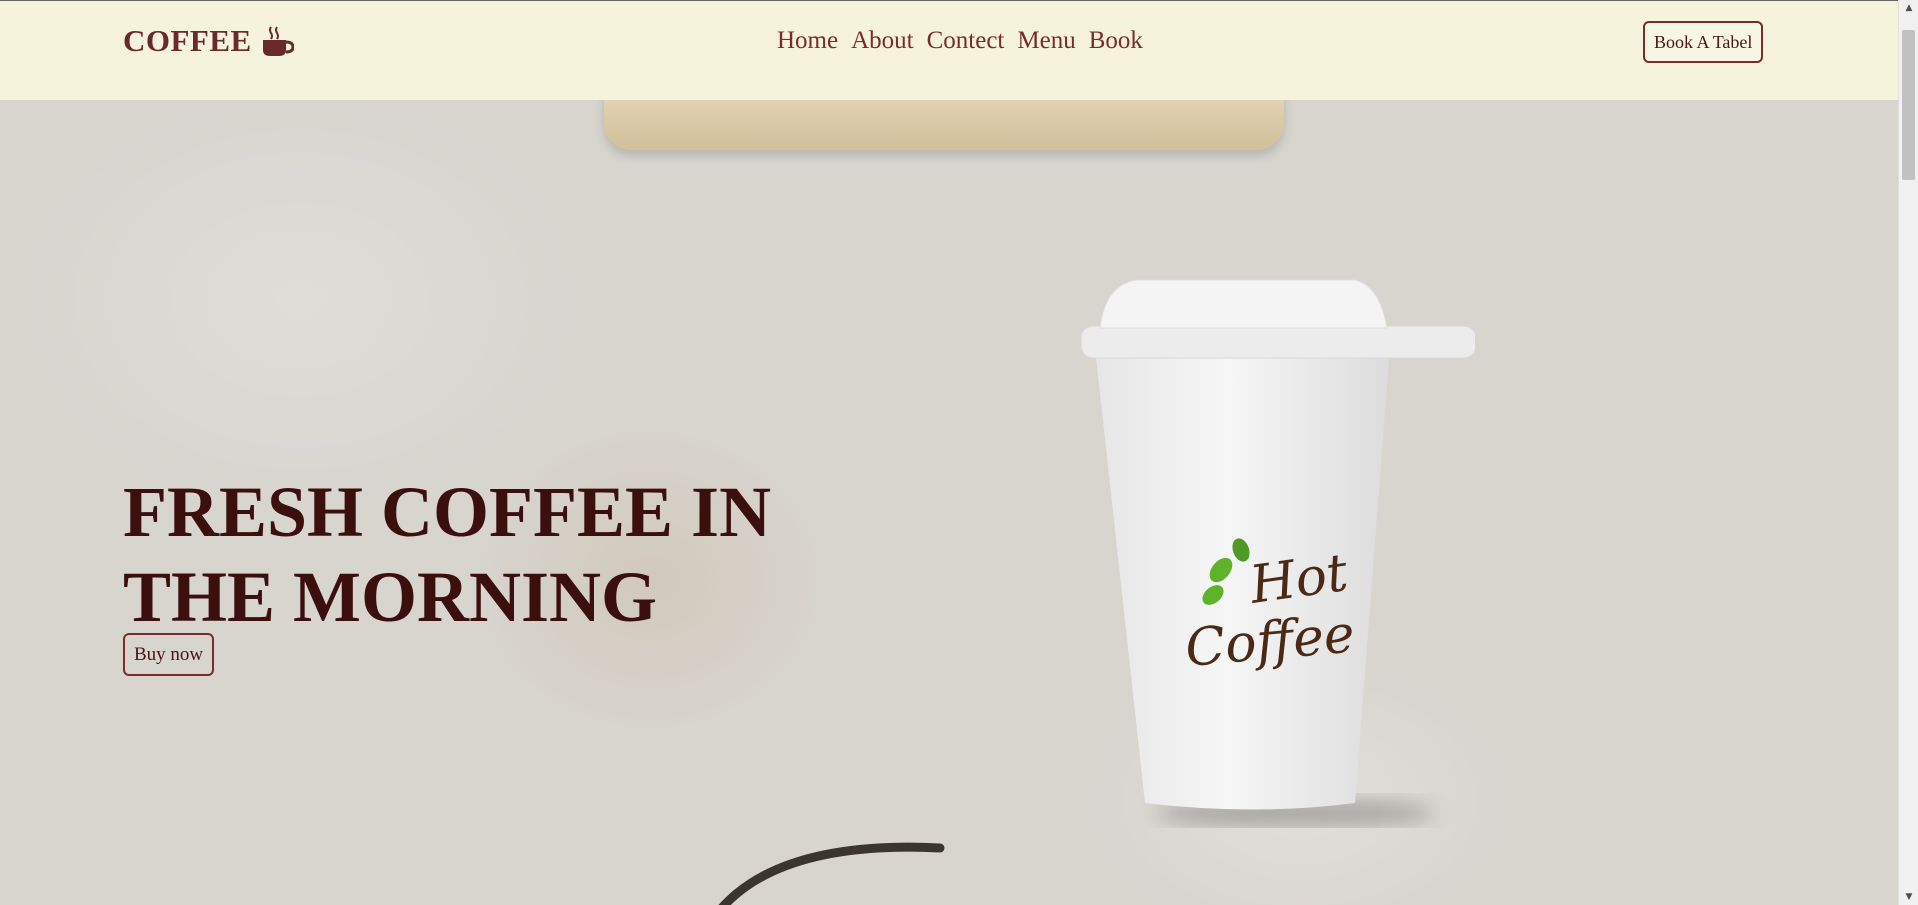 The width and height of the screenshot is (1918, 905). I want to click on vertical-scrollbar: ▲ ▼, so click(1908, 452).